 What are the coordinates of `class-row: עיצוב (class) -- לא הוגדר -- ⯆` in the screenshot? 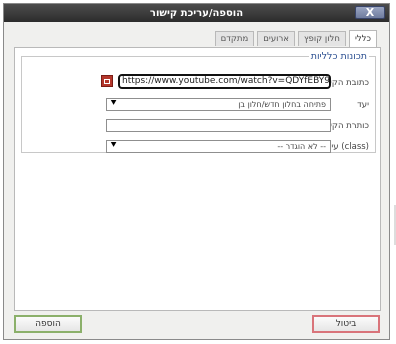 It's located at (198, 147).